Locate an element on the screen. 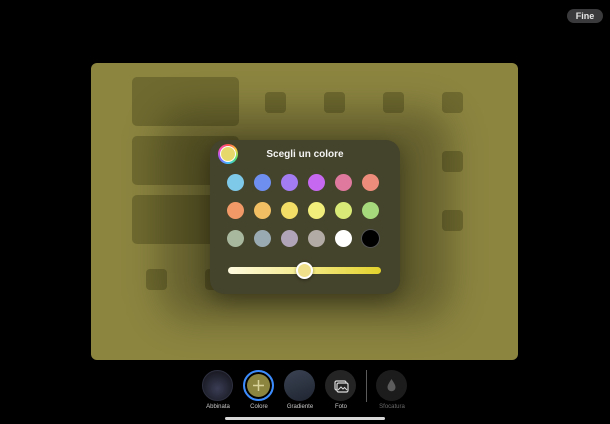 The height and width of the screenshot is (424, 610). option-photo is located at coordinates (340, 385).